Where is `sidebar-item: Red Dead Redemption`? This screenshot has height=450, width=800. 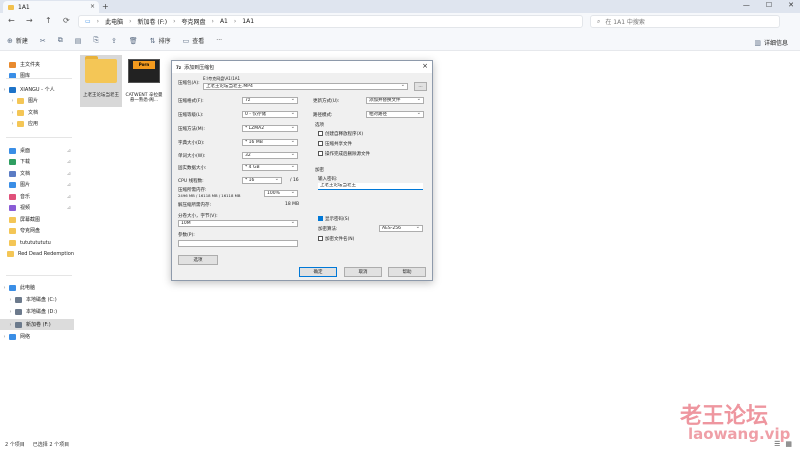
sidebar-item: Red Dead Redemption is located at coordinates (37, 253).